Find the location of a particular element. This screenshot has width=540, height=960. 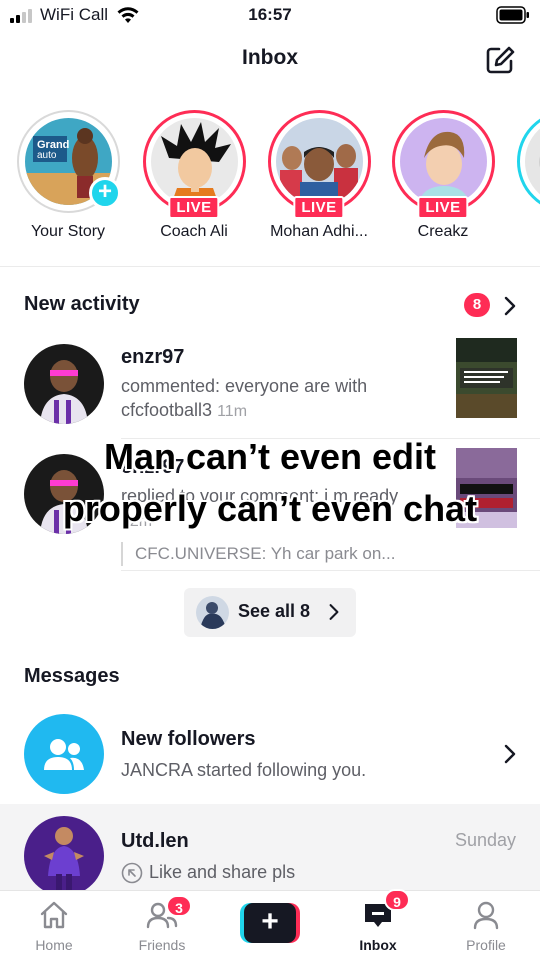

svg-text: auto is located at coordinates (47, 155).